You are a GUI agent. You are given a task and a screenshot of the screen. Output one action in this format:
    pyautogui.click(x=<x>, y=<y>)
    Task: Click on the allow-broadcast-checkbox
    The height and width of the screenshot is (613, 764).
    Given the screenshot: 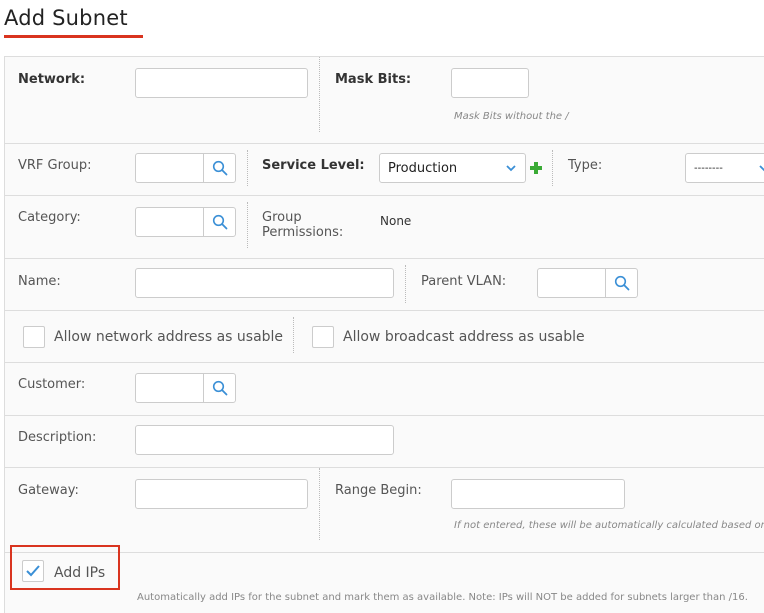 What is the action you would take?
    pyautogui.click(x=323, y=337)
    